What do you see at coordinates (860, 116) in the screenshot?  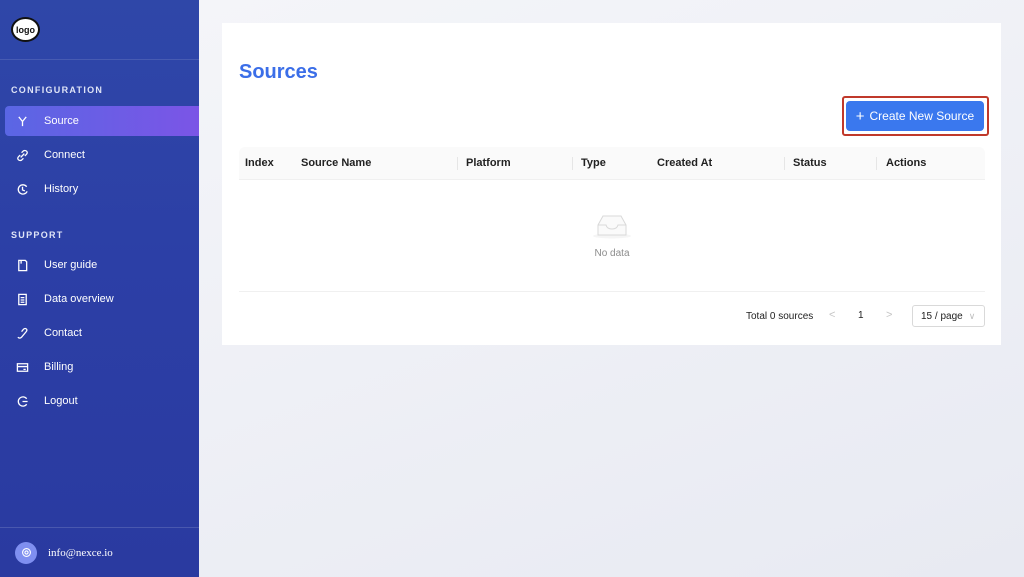 I see `plus-icon: +` at bounding box center [860, 116].